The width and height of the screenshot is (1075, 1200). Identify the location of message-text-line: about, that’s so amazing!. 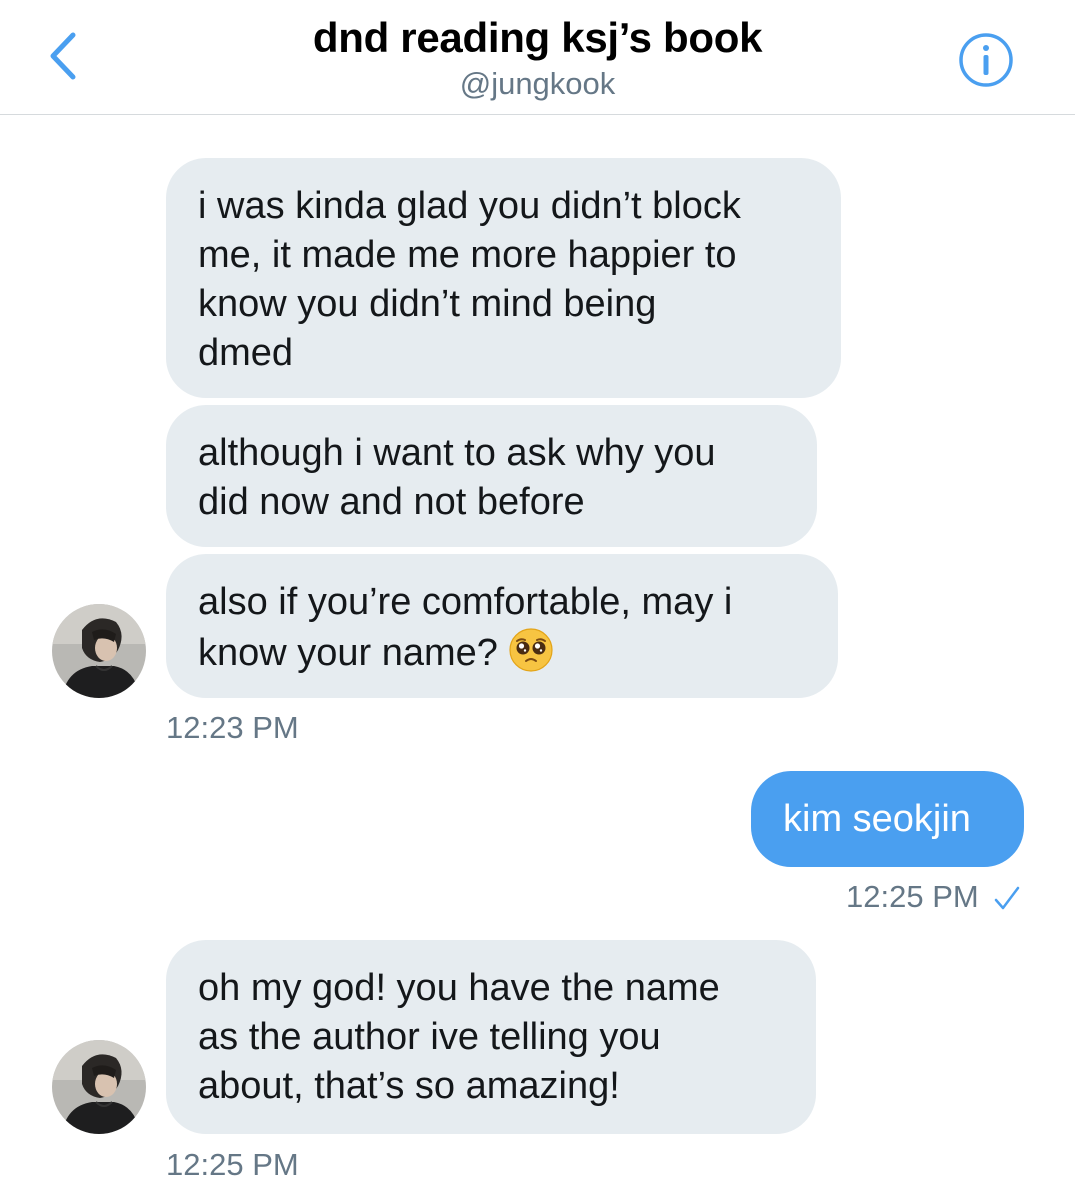
(409, 1086).